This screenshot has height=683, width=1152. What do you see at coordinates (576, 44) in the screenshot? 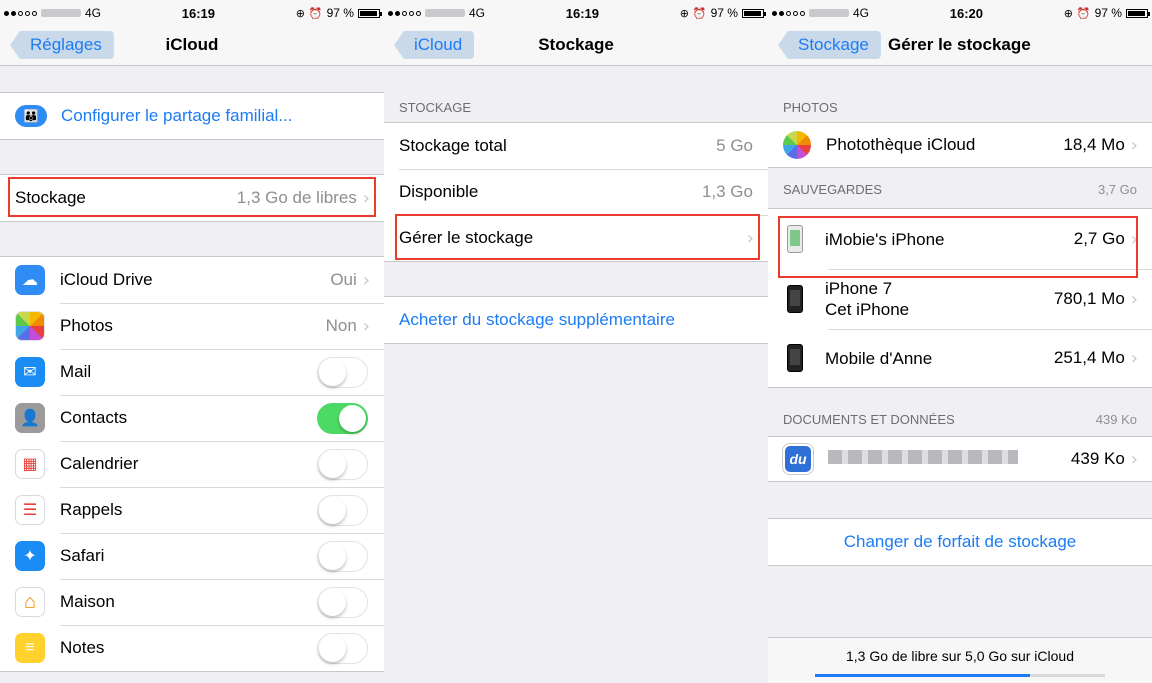
I see `page-title: Stockage` at bounding box center [576, 44].